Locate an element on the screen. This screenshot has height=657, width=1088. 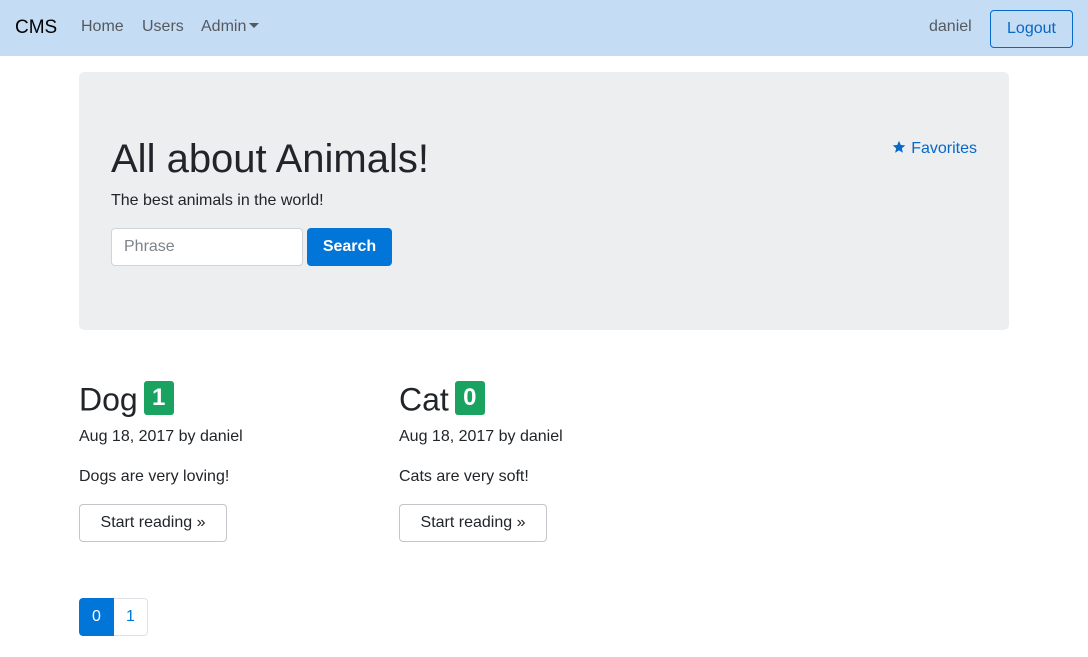
nav-admin-dropdown: Admin is located at coordinates (230, 27).